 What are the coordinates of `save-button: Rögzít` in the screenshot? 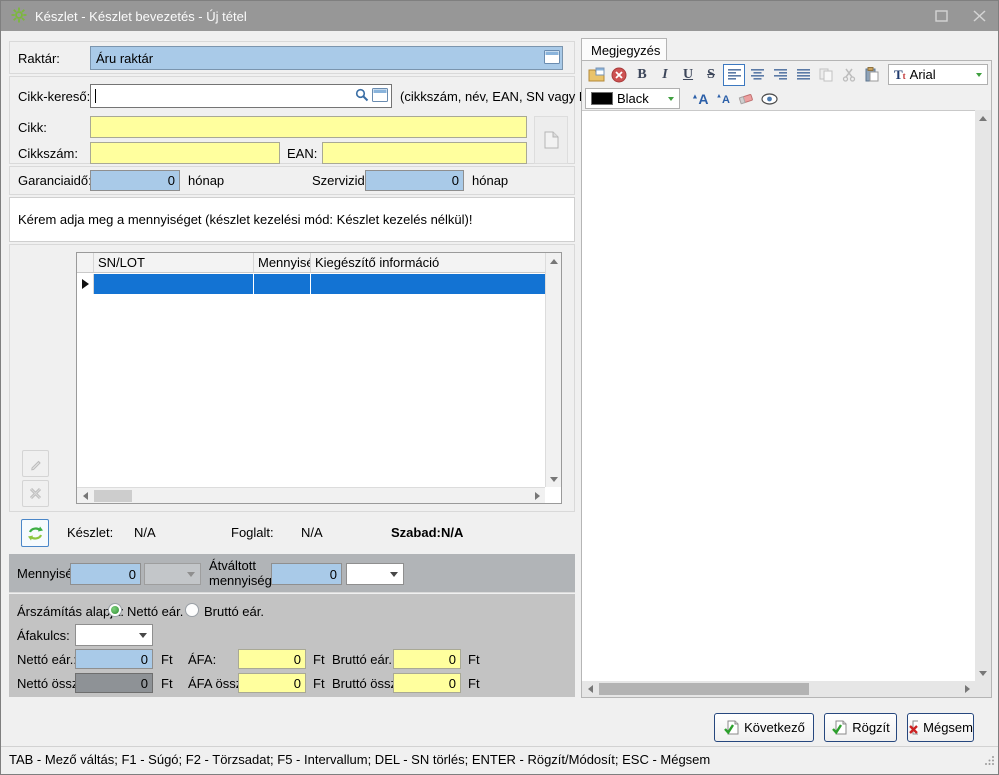 It's located at (860, 727).